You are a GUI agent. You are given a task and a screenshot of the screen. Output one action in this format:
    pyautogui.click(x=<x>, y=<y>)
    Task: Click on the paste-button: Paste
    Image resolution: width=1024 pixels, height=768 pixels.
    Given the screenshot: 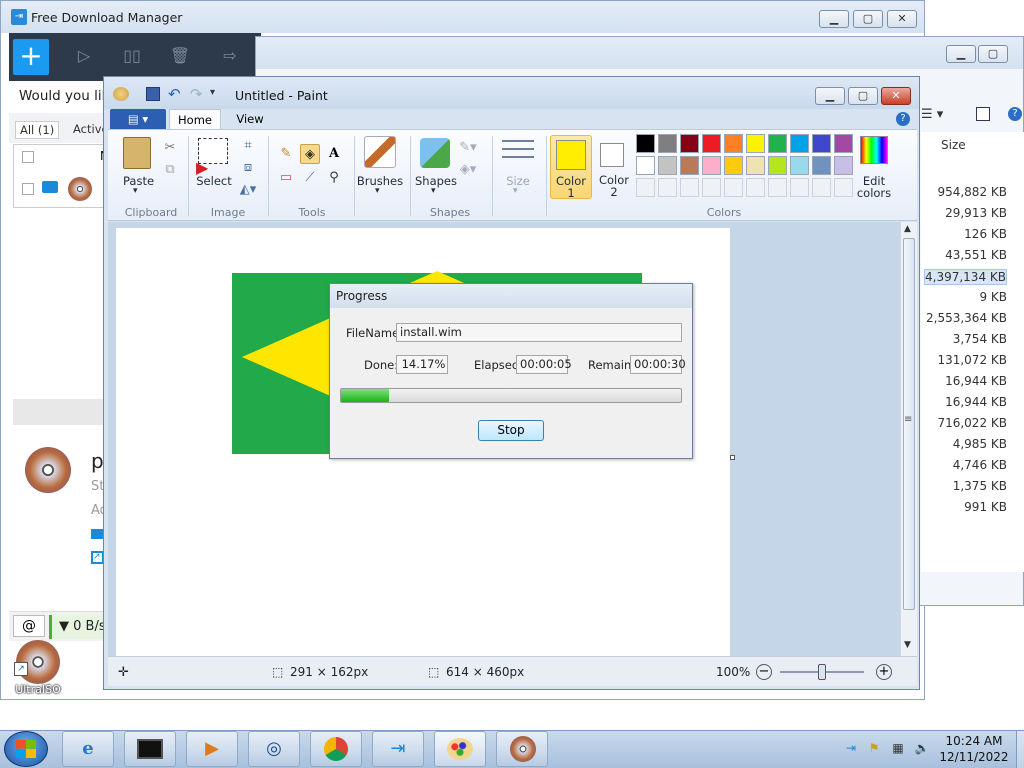 What is the action you would take?
    pyautogui.click(x=138, y=181)
    